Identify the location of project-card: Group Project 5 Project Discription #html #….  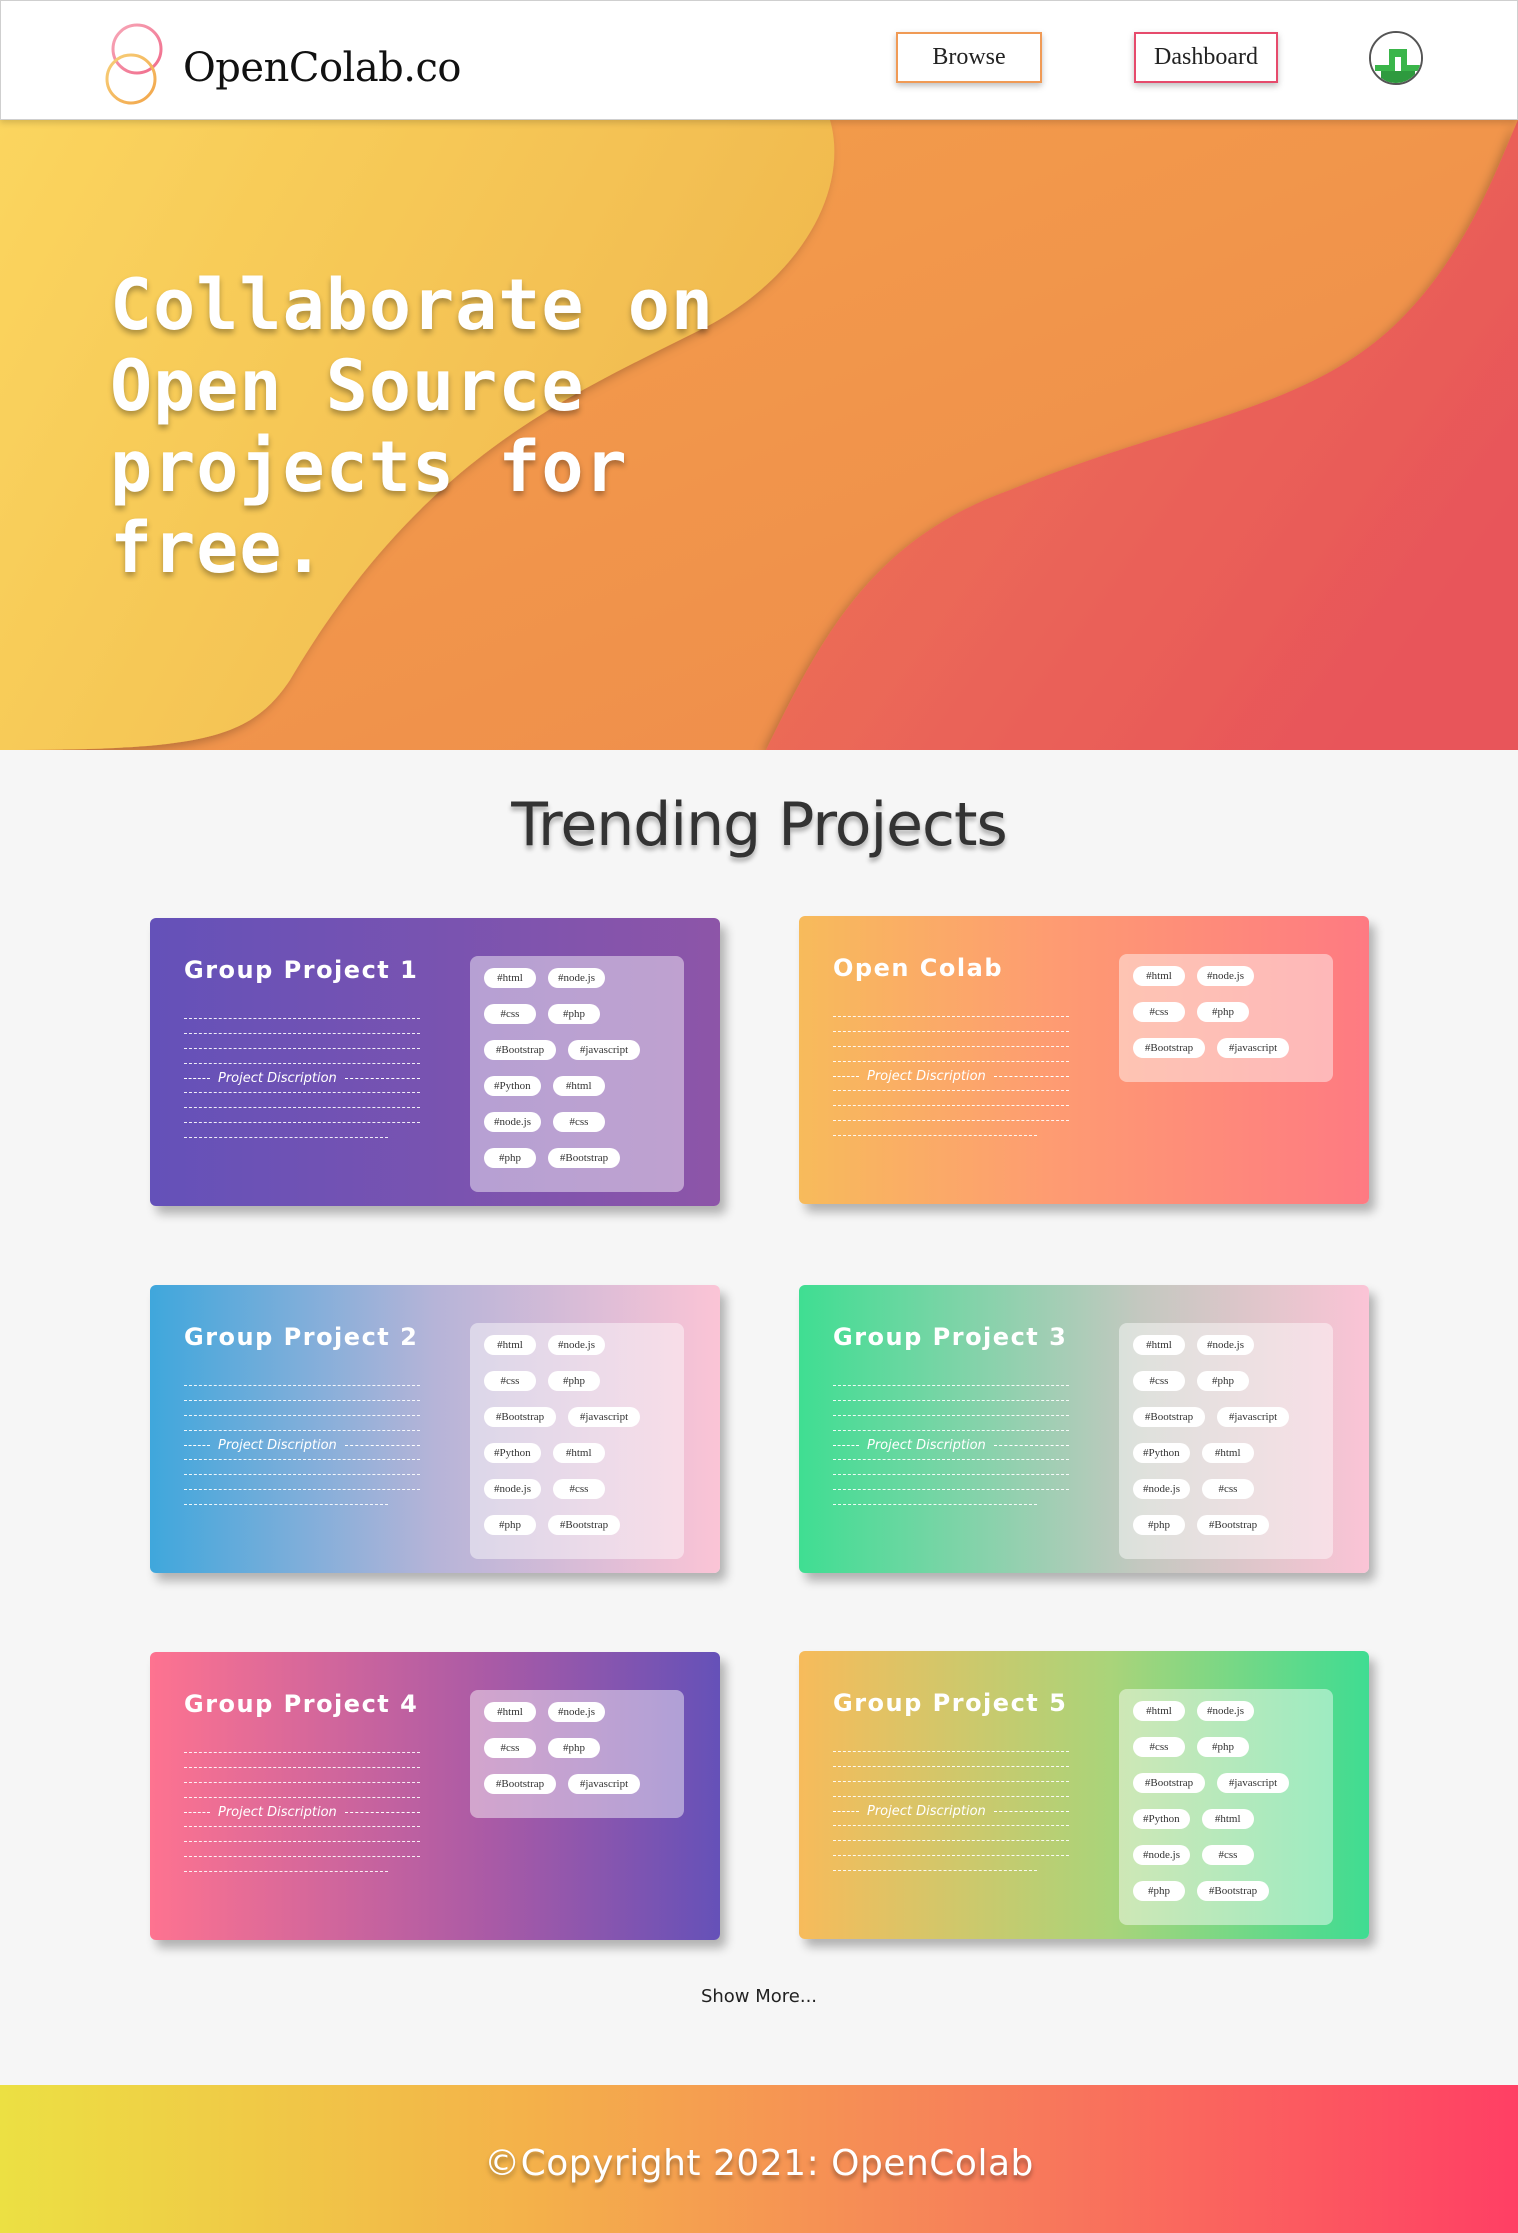
(1084, 1795).